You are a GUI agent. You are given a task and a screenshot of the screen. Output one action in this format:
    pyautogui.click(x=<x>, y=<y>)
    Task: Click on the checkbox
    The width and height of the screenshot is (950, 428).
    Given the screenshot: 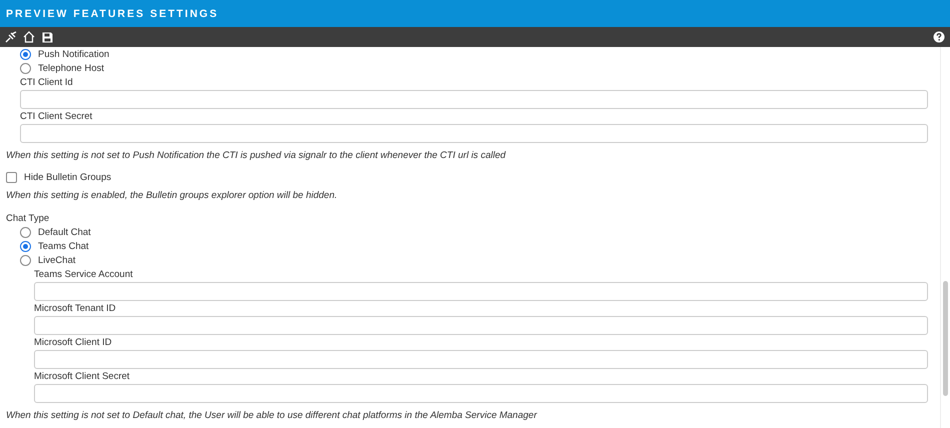 What is the action you would take?
    pyautogui.click(x=11, y=177)
    